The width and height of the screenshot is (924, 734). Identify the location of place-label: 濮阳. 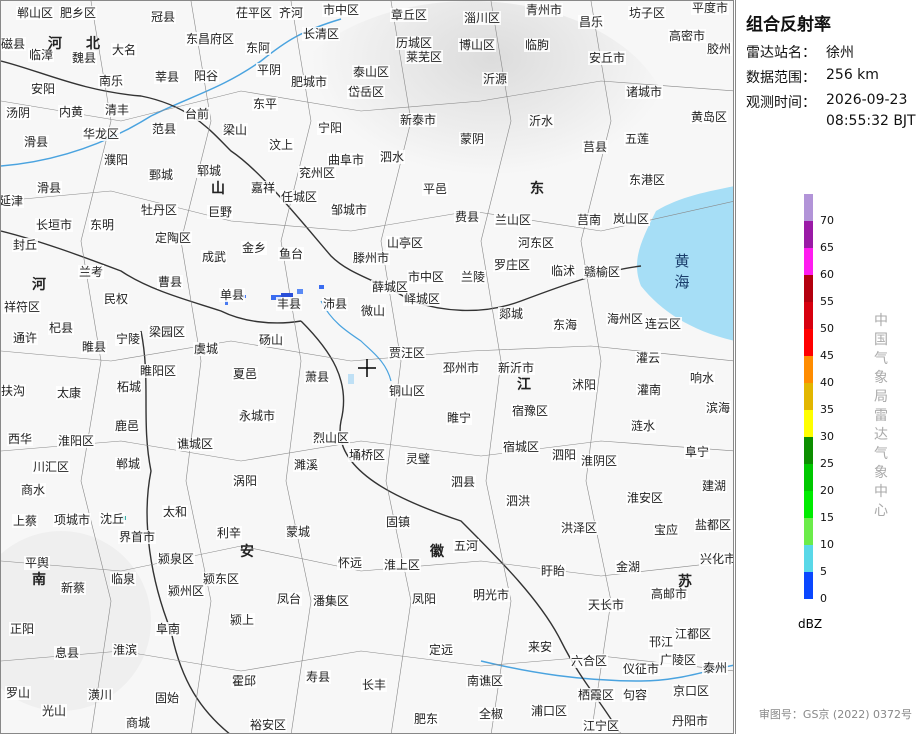
(116, 160).